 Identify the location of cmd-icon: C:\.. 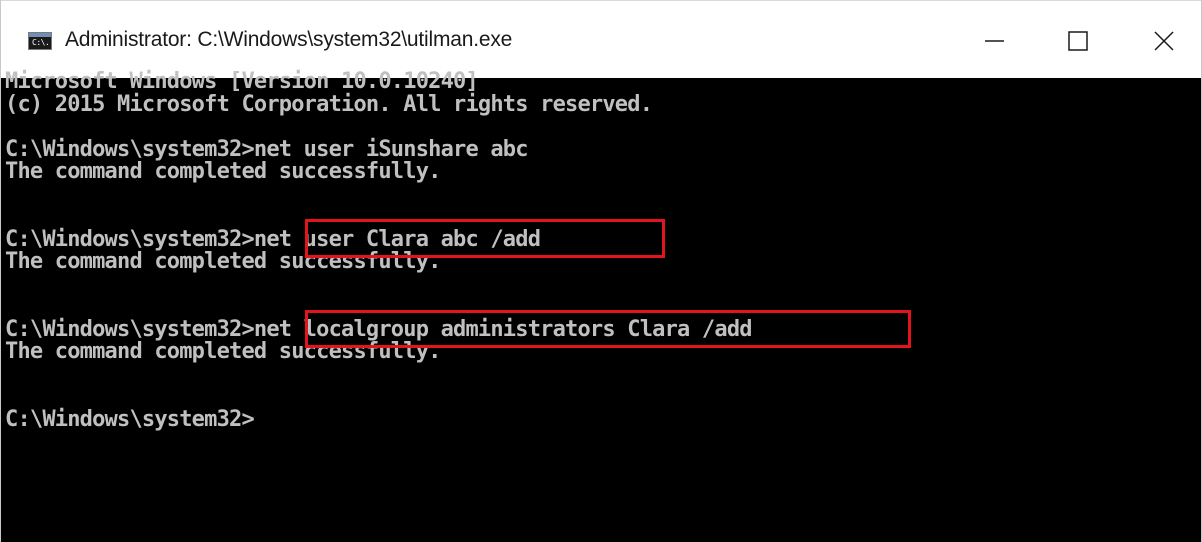
(40, 41).